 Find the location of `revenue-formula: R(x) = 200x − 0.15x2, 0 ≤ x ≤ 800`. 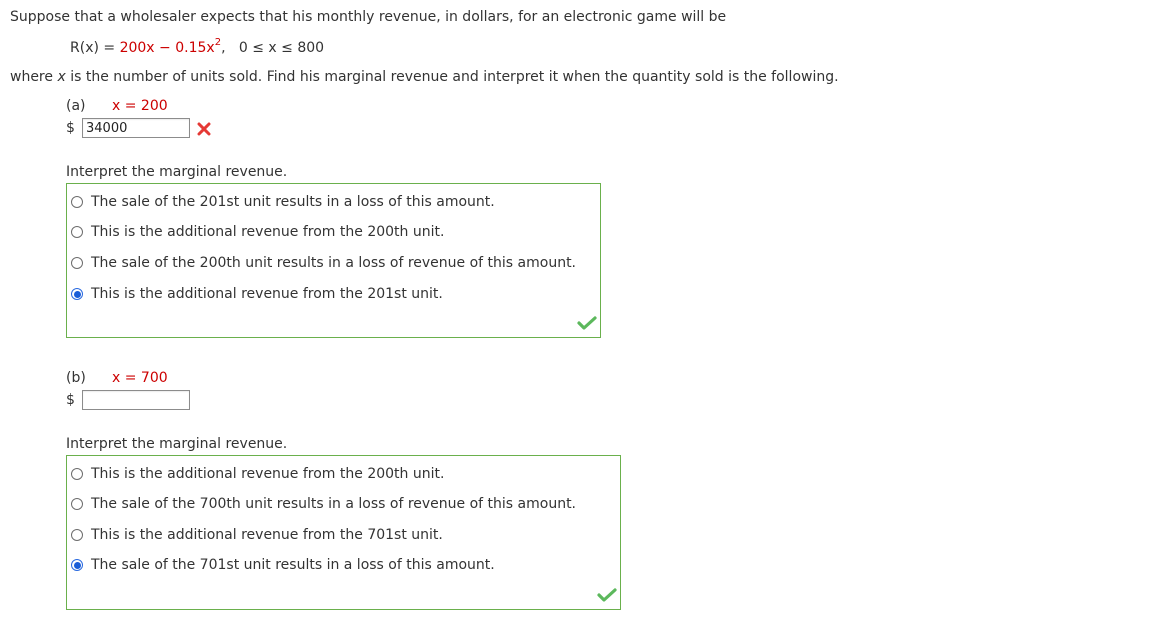

revenue-formula: R(x) = 200x − 0.15x2, 0 ≤ x ≤ 800 is located at coordinates (197, 46).